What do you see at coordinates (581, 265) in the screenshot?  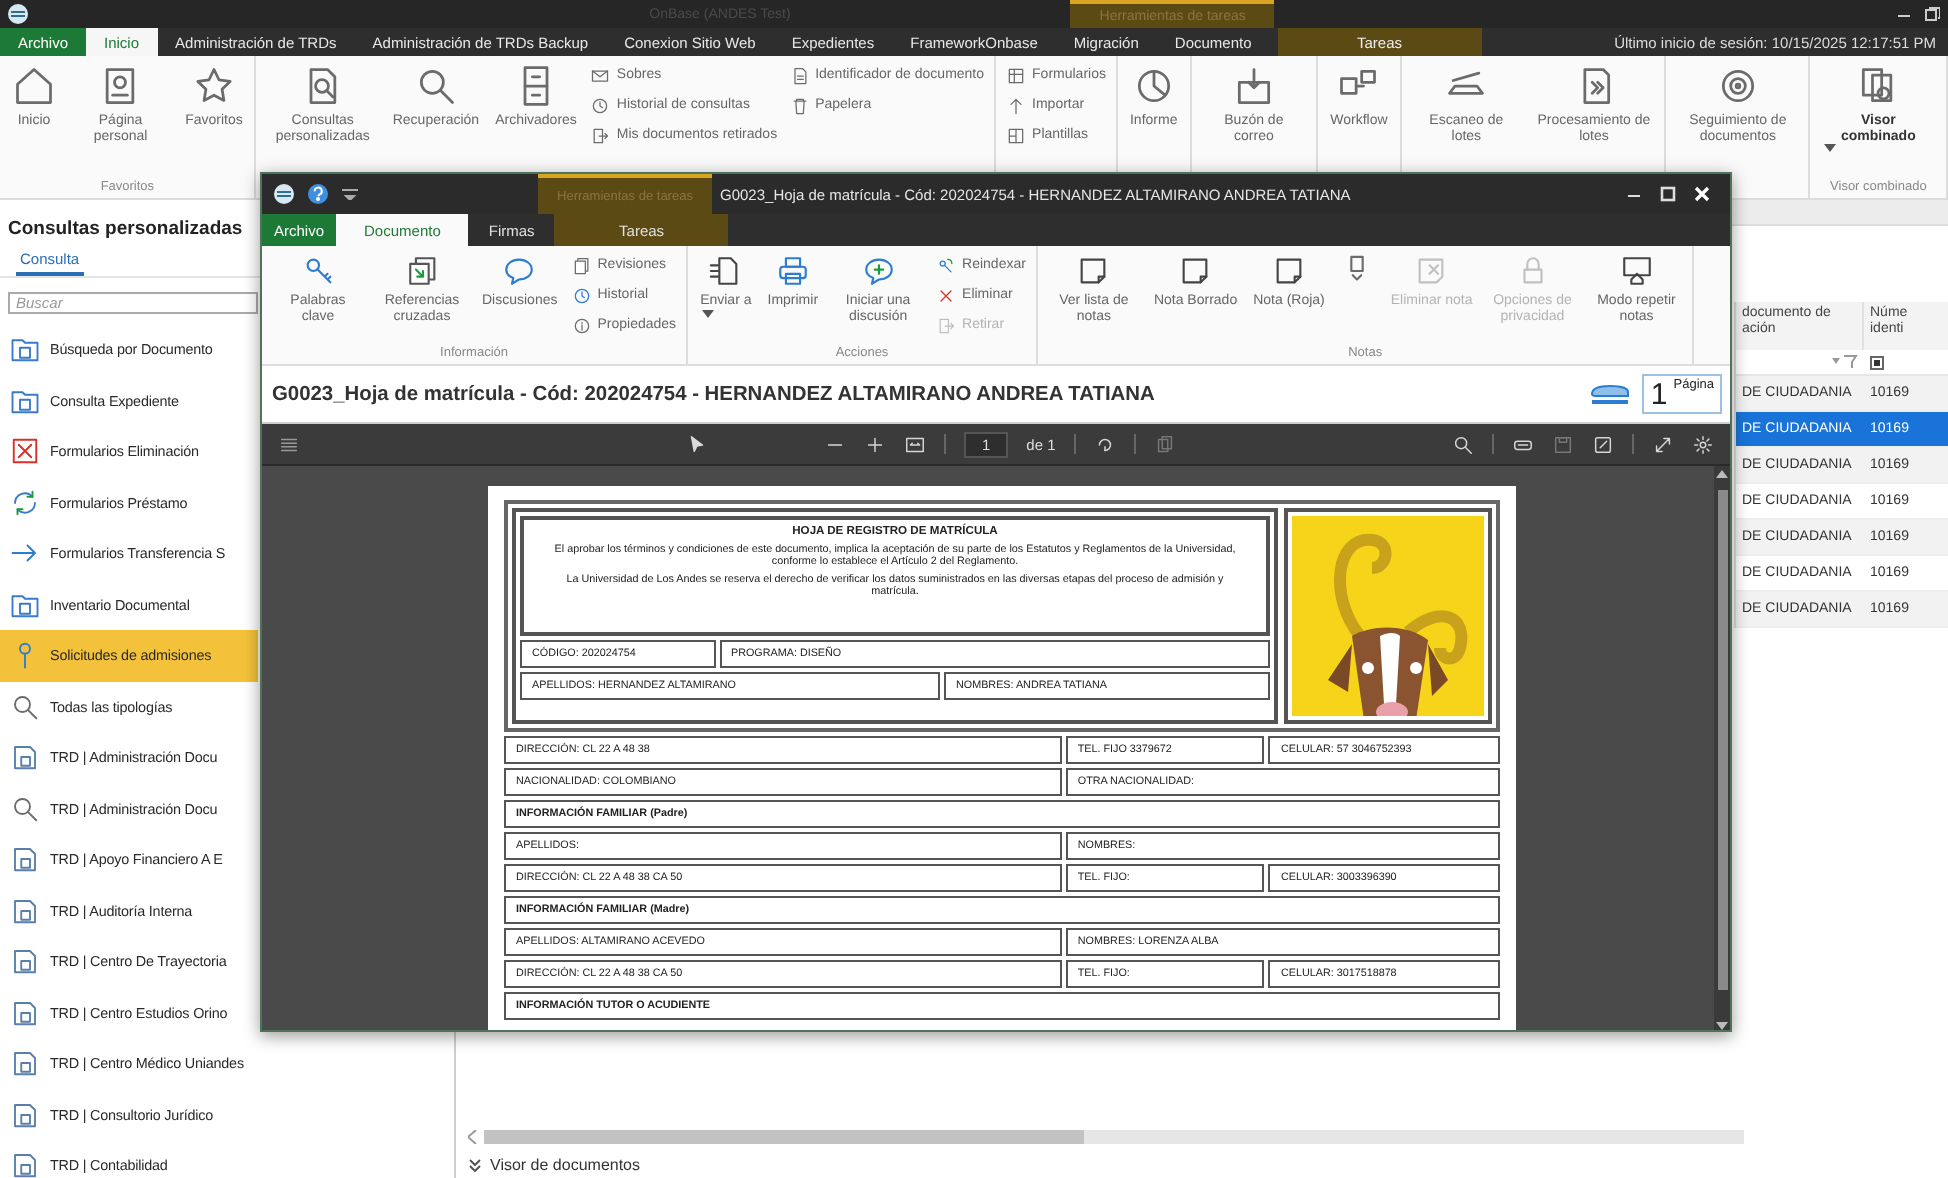 I see `documents-icon` at bounding box center [581, 265].